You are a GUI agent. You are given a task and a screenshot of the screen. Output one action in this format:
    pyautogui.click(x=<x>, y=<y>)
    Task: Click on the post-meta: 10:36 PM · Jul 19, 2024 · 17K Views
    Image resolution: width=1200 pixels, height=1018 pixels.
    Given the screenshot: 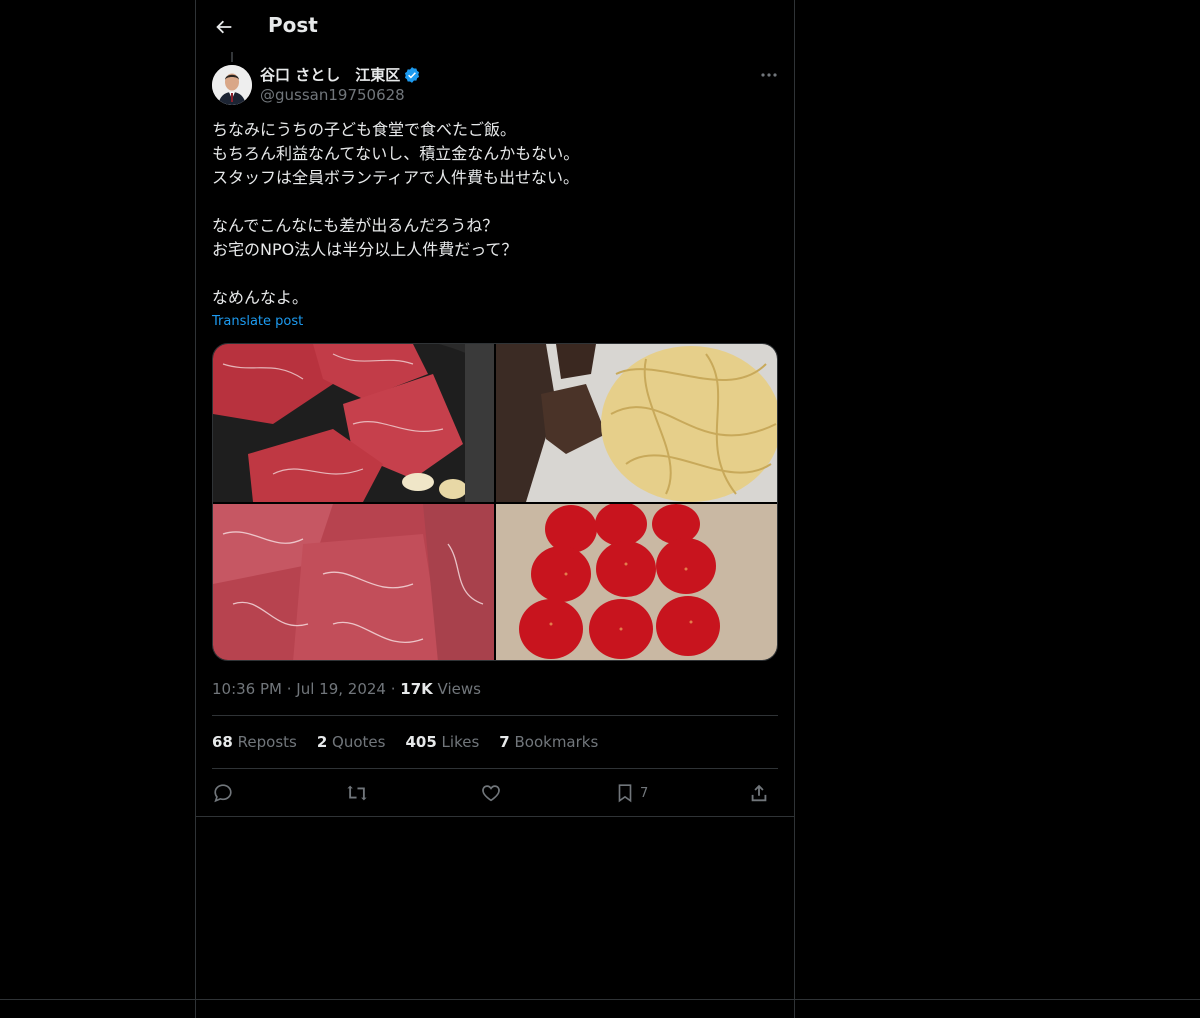 What is the action you would take?
    pyautogui.click(x=346, y=689)
    